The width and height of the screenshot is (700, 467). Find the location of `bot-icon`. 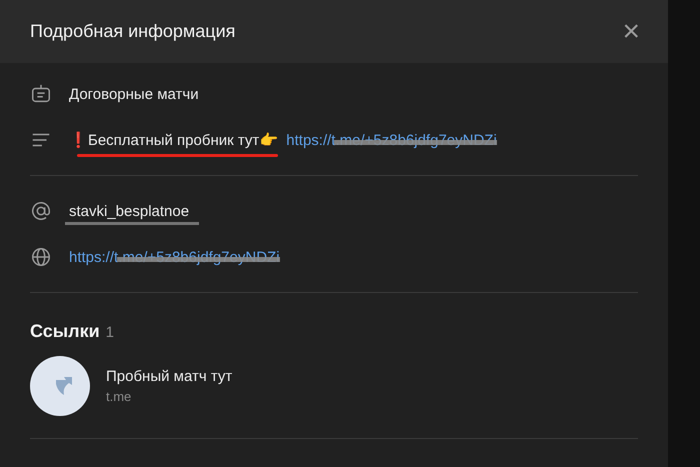

bot-icon is located at coordinates (41, 94).